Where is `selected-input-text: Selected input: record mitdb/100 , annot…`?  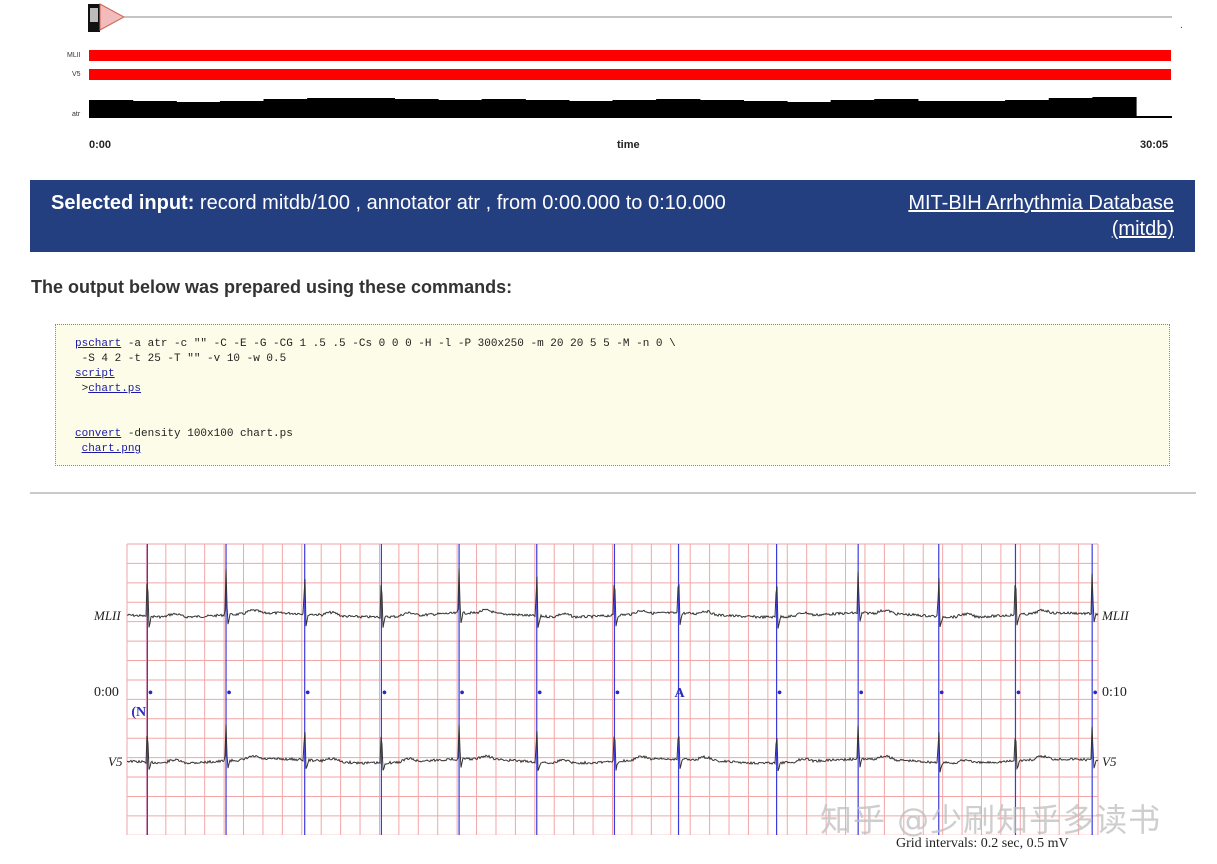
selected-input-text: Selected input: record mitdb/100 , annot… is located at coordinates (391, 203).